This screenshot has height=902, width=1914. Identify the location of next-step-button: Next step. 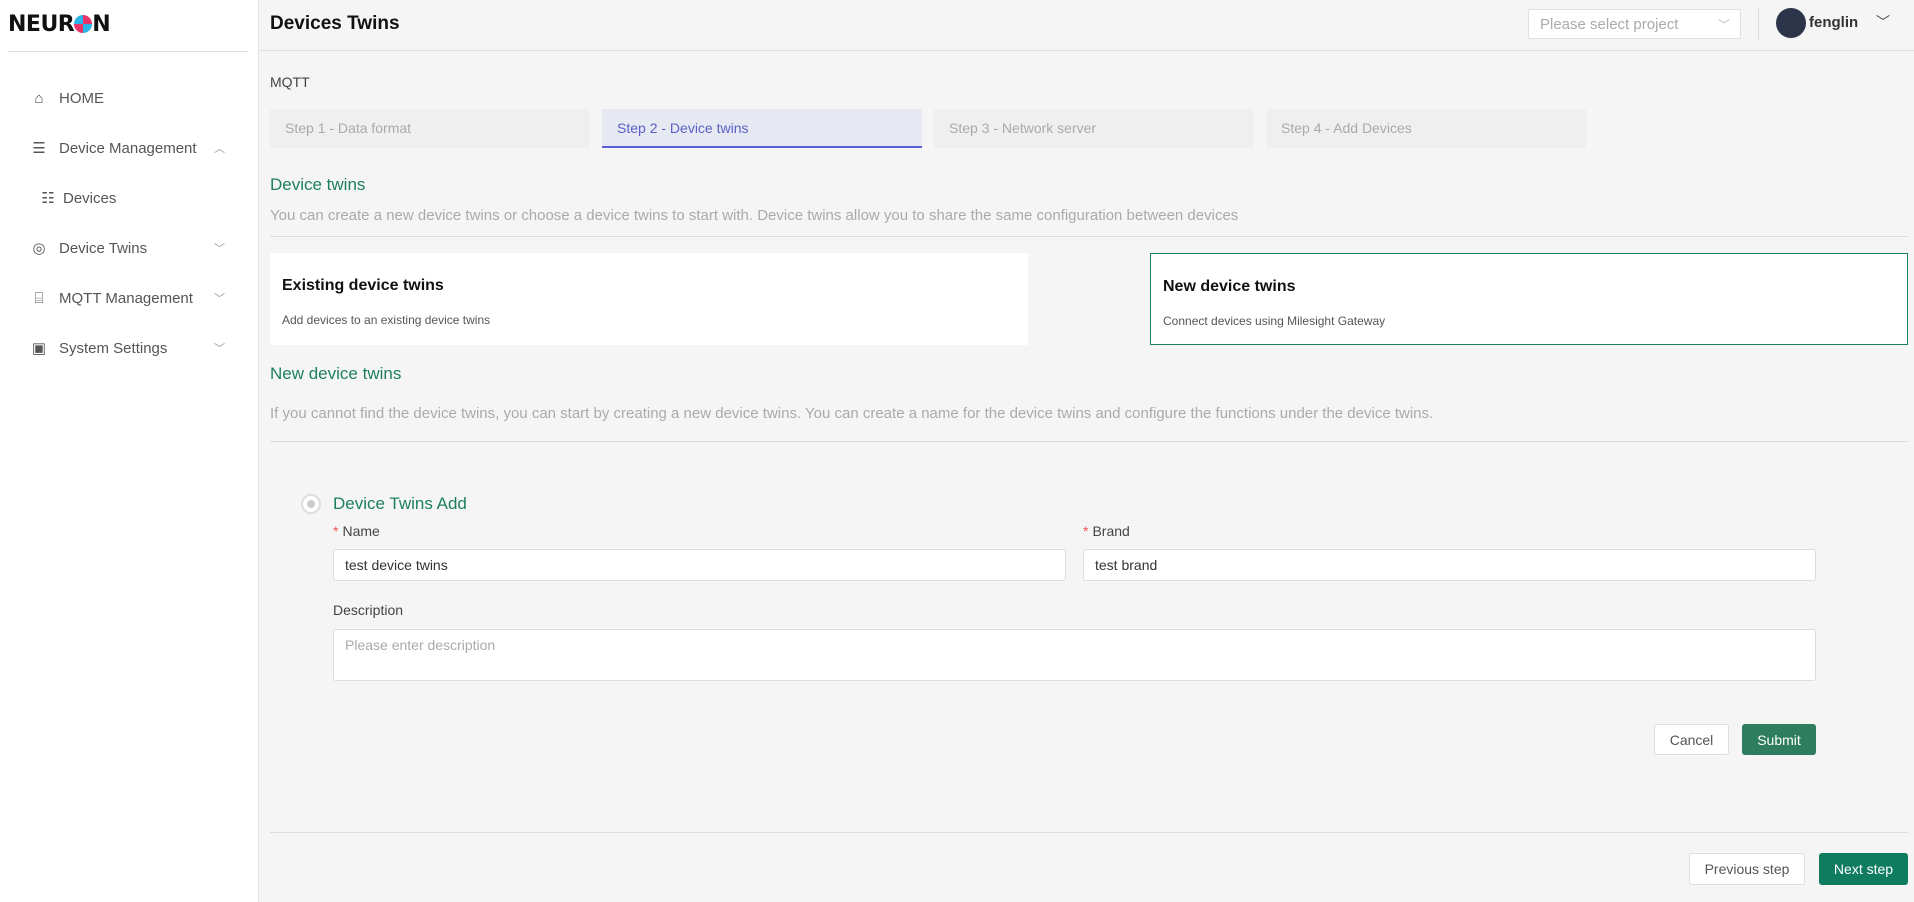
(1863, 869).